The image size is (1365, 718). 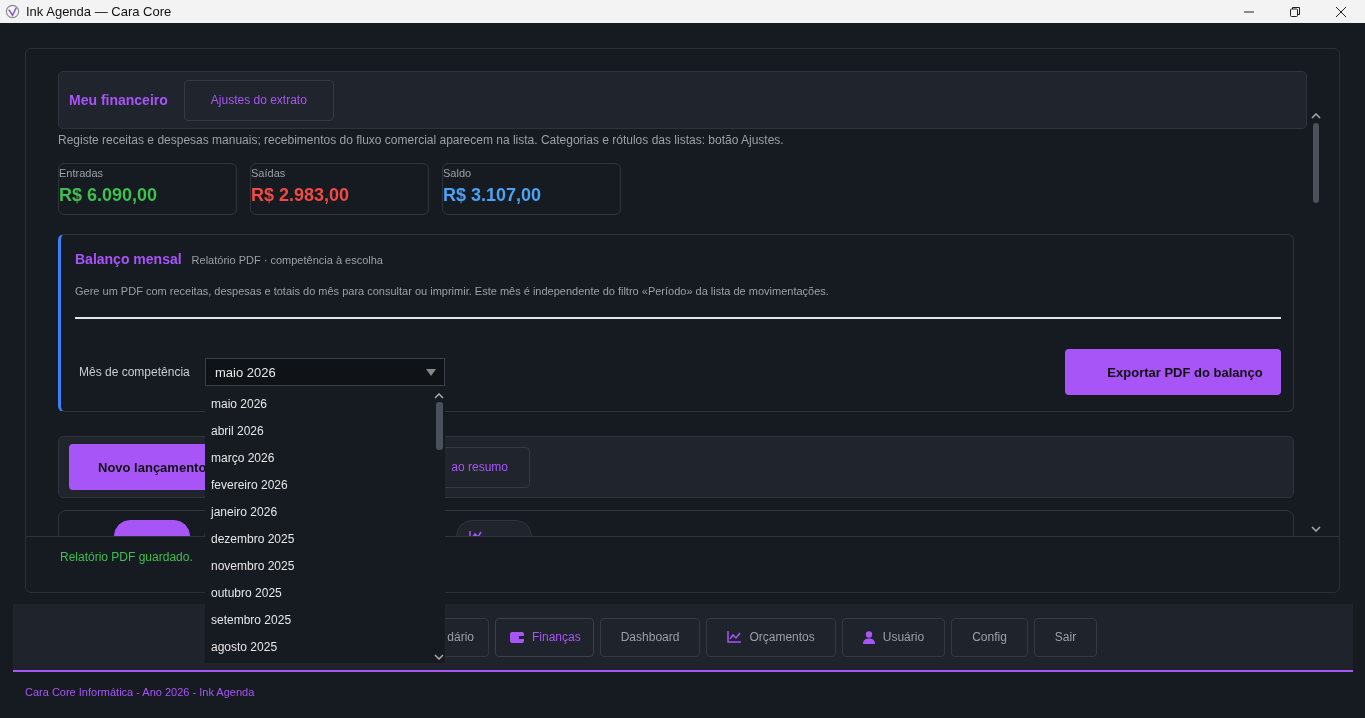 I want to click on stat-label: Entradas, so click(x=82, y=173).